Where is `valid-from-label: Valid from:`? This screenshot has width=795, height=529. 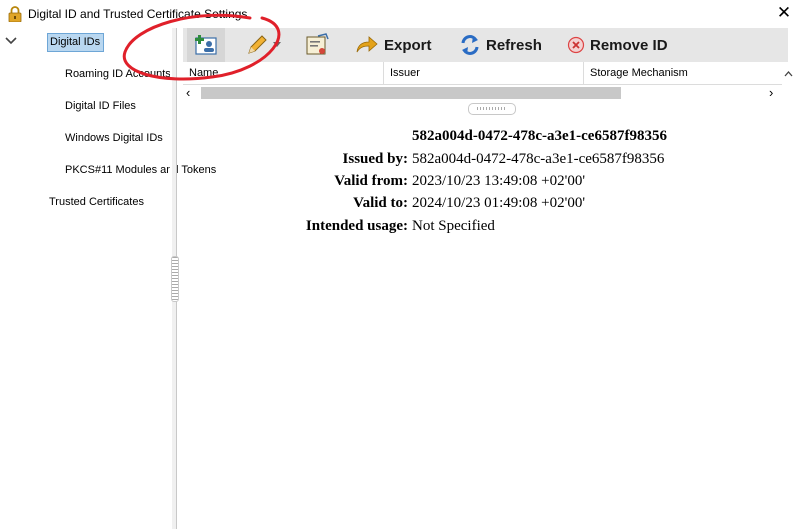
valid-from-label: Valid from: is located at coordinates (371, 181).